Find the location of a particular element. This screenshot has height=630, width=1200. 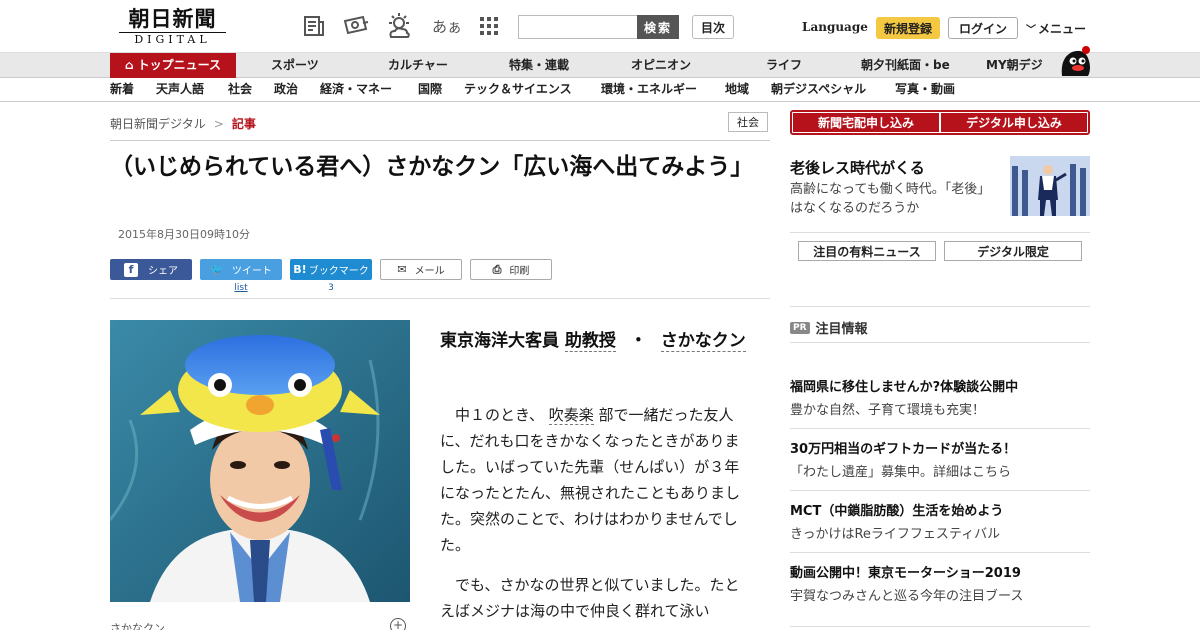

article-paragraph: でも、さかなの世界と似ていました。たとえばメジナは海の中で仲良く群れて泳い is located at coordinates (595, 598).